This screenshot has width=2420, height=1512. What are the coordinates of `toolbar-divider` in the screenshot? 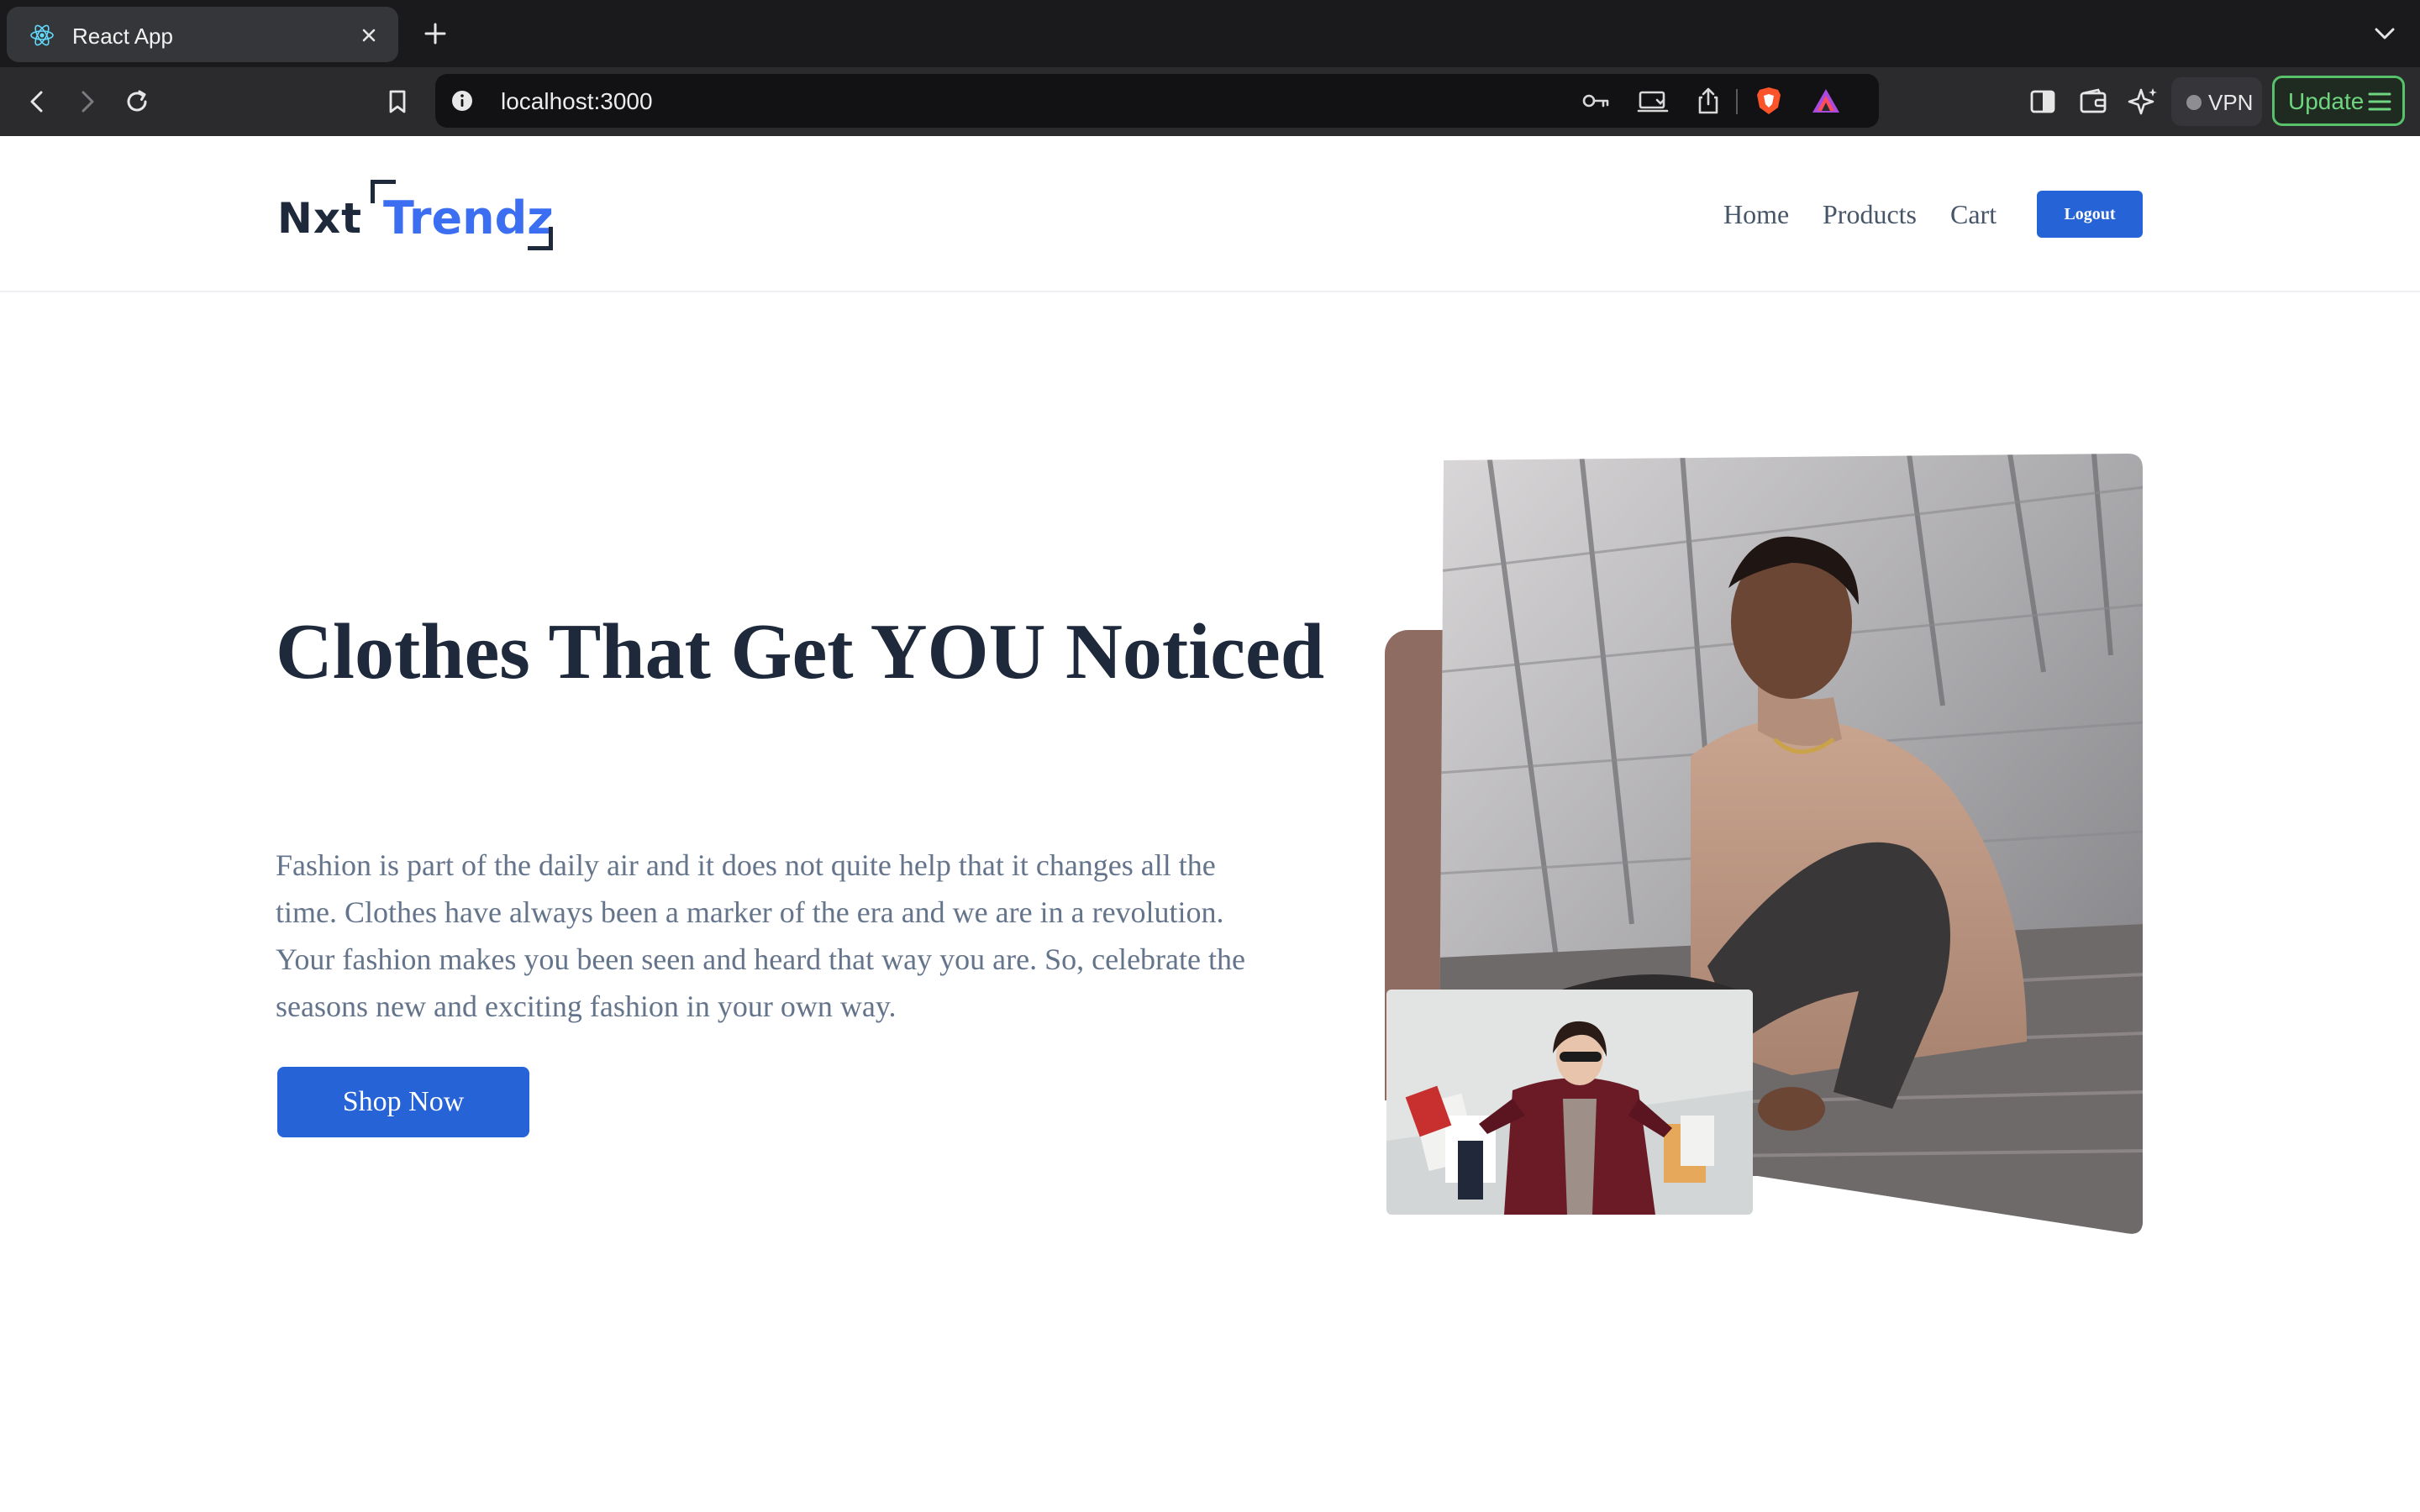 It's located at (1737, 101).